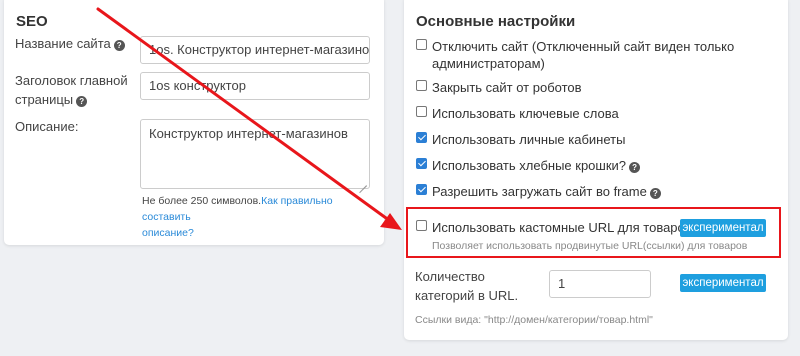  I want to click on description-textarea: Конструктор интернет-магазинов, so click(255, 154).